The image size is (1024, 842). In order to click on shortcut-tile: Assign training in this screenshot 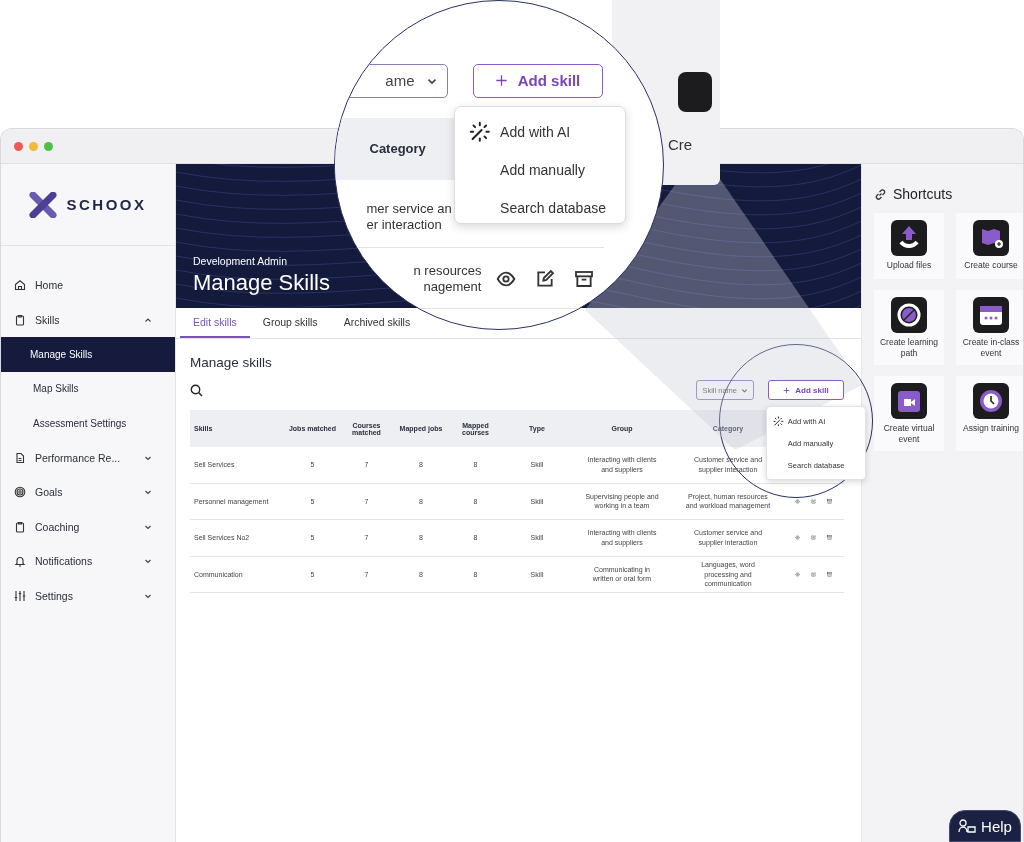, I will do `click(989, 413)`.